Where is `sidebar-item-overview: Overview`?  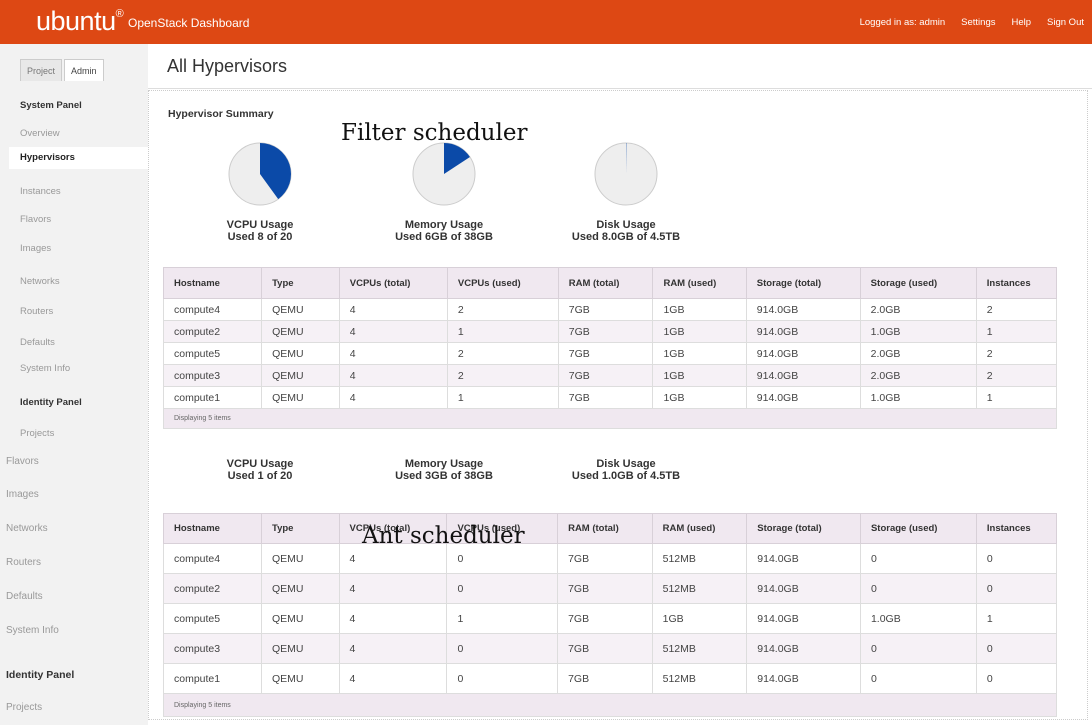 sidebar-item-overview: Overview is located at coordinates (40, 133).